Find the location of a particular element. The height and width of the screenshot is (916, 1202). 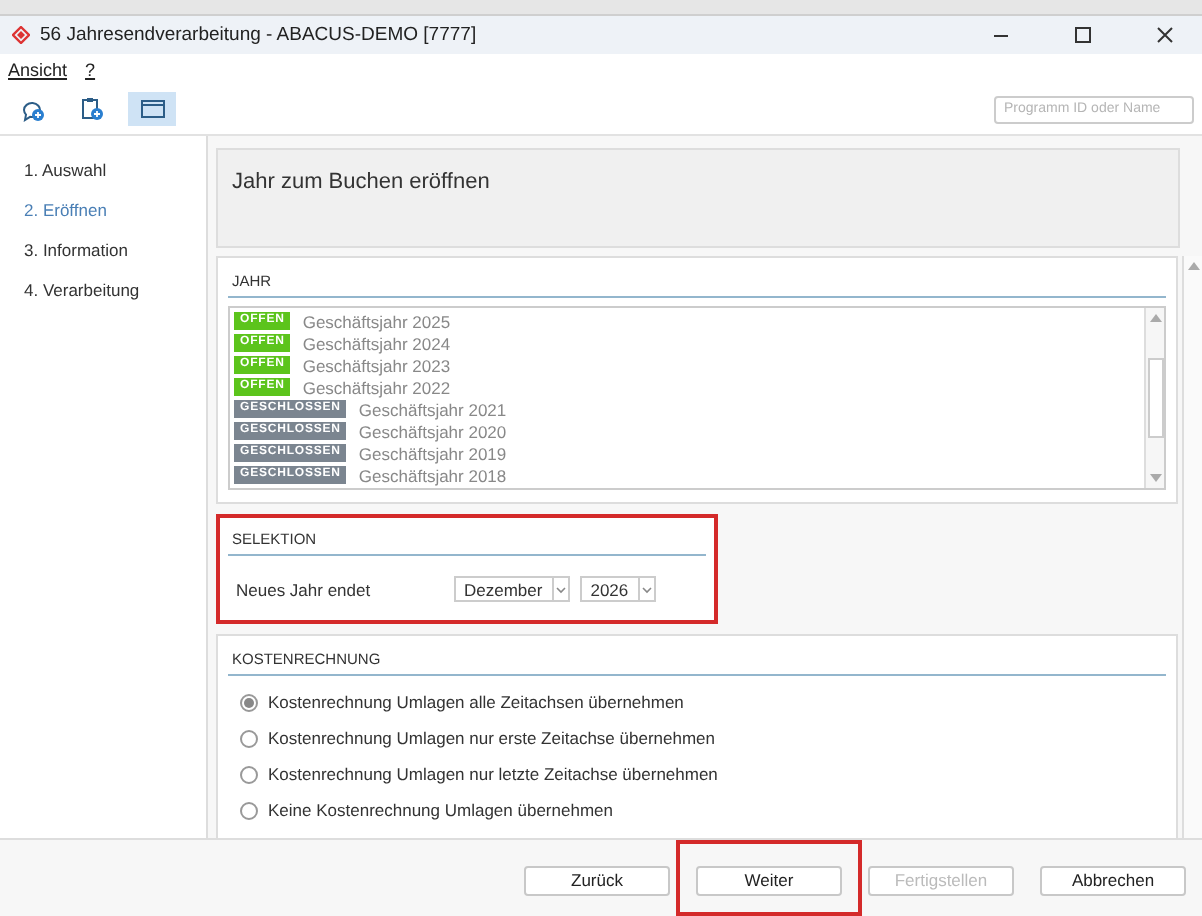

toolbar-button is located at coordinates (152, 109).